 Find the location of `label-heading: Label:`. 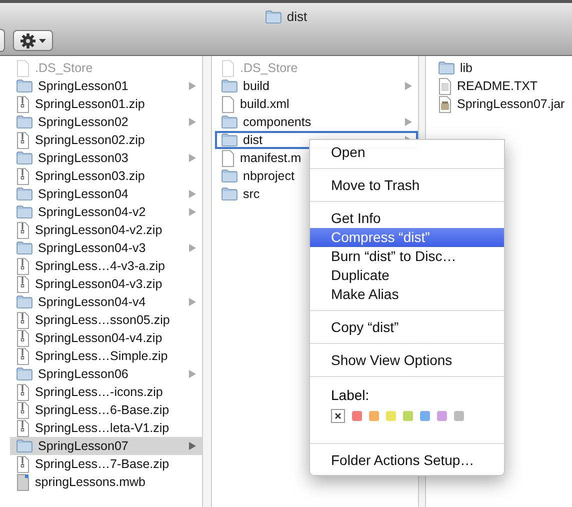

label-heading: Label: is located at coordinates (350, 395).